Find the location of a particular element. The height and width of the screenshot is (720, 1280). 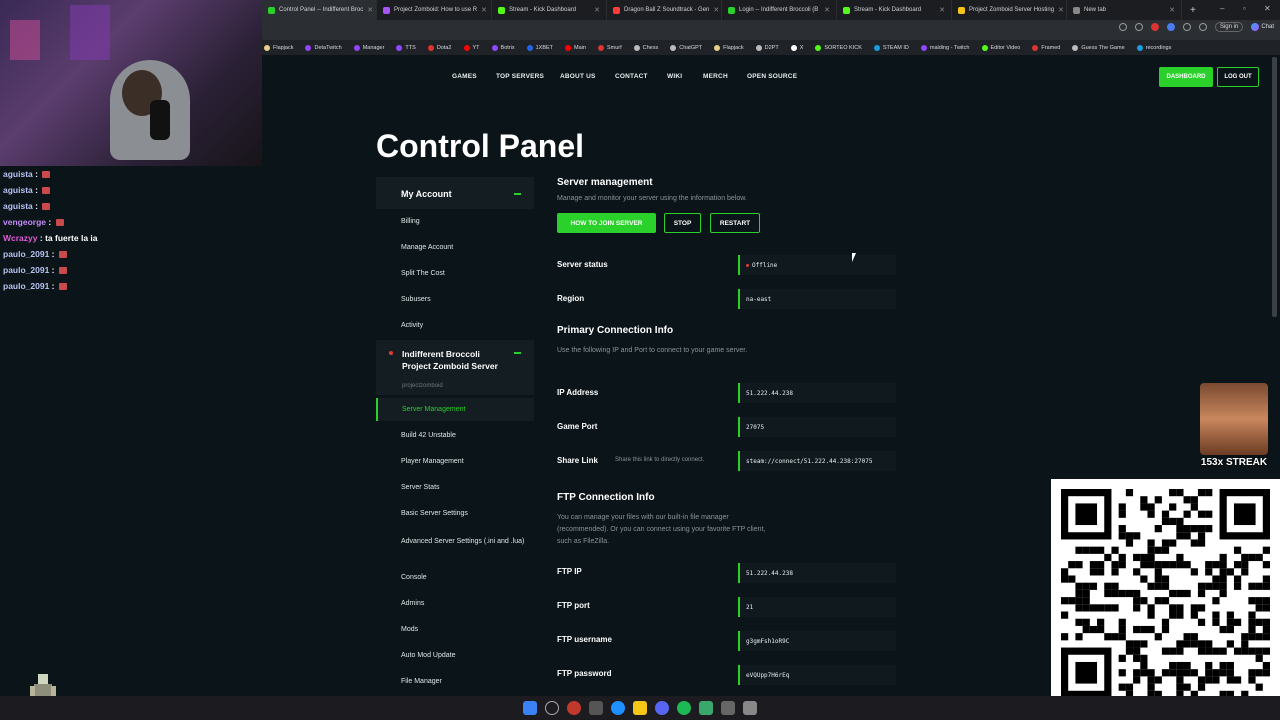

bookmark-item: Framed is located at coordinates (1046, 47).